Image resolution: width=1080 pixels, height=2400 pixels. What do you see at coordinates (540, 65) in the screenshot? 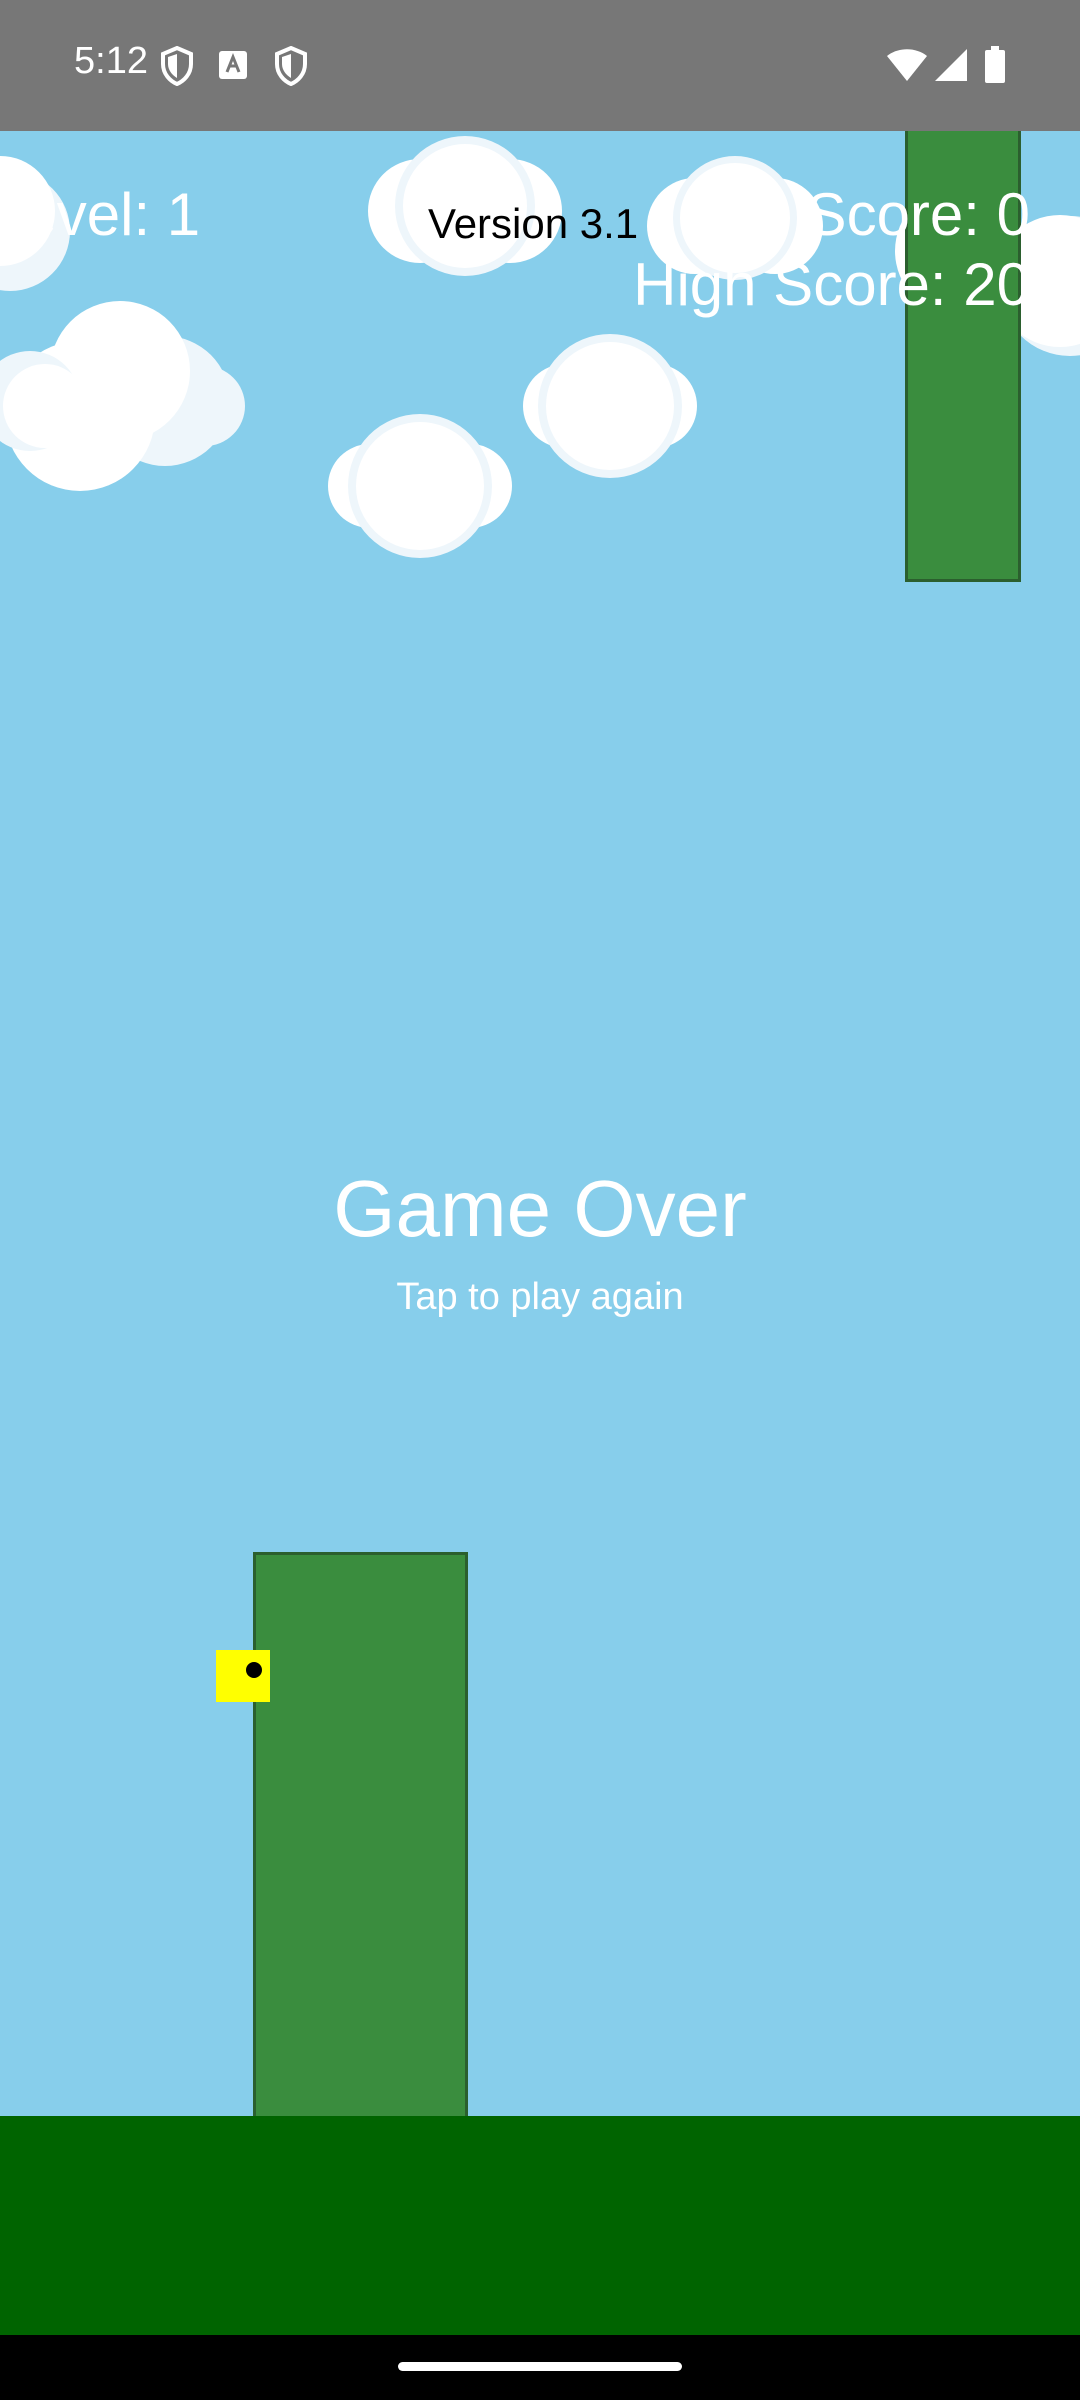
I see `status-bar: 5:12` at bounding box center [540, 65].